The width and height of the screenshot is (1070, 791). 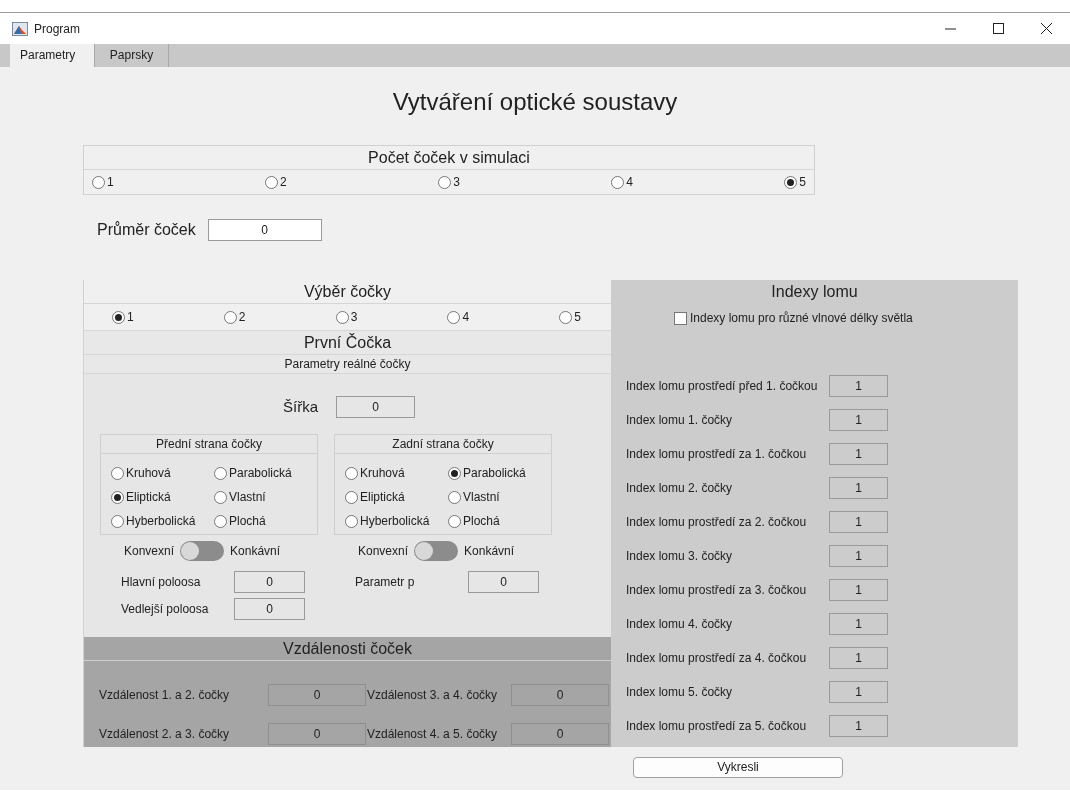 I want to click on section-title: Vzdálenosti čoček, so click(x=347, y=649).